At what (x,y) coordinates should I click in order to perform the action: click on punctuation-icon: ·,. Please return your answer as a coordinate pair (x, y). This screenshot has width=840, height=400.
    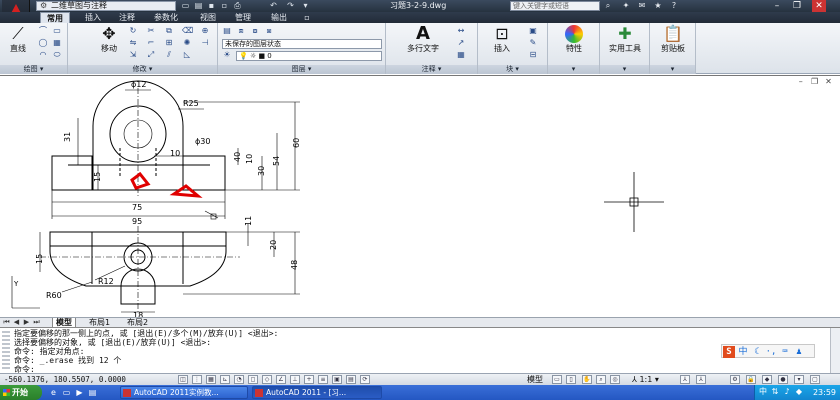
    Looking at the image, I should click on (771, 352).